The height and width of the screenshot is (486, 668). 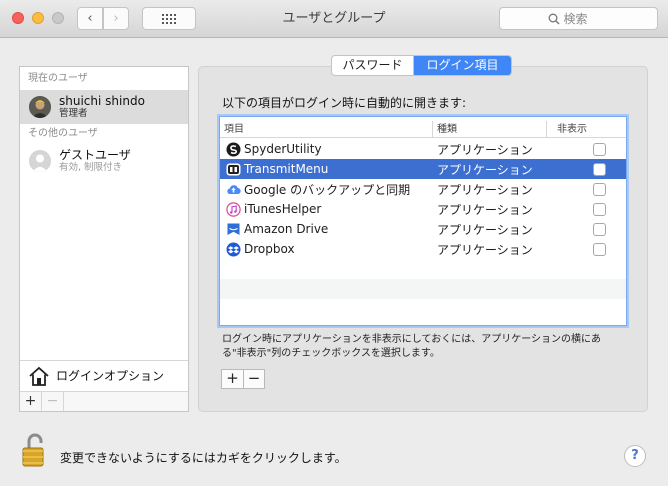 What do you see at coordinates (423, 249) in the screenshot?
I see `table-row: Dropbox アプリケーション` at bounding box center [423, 249].